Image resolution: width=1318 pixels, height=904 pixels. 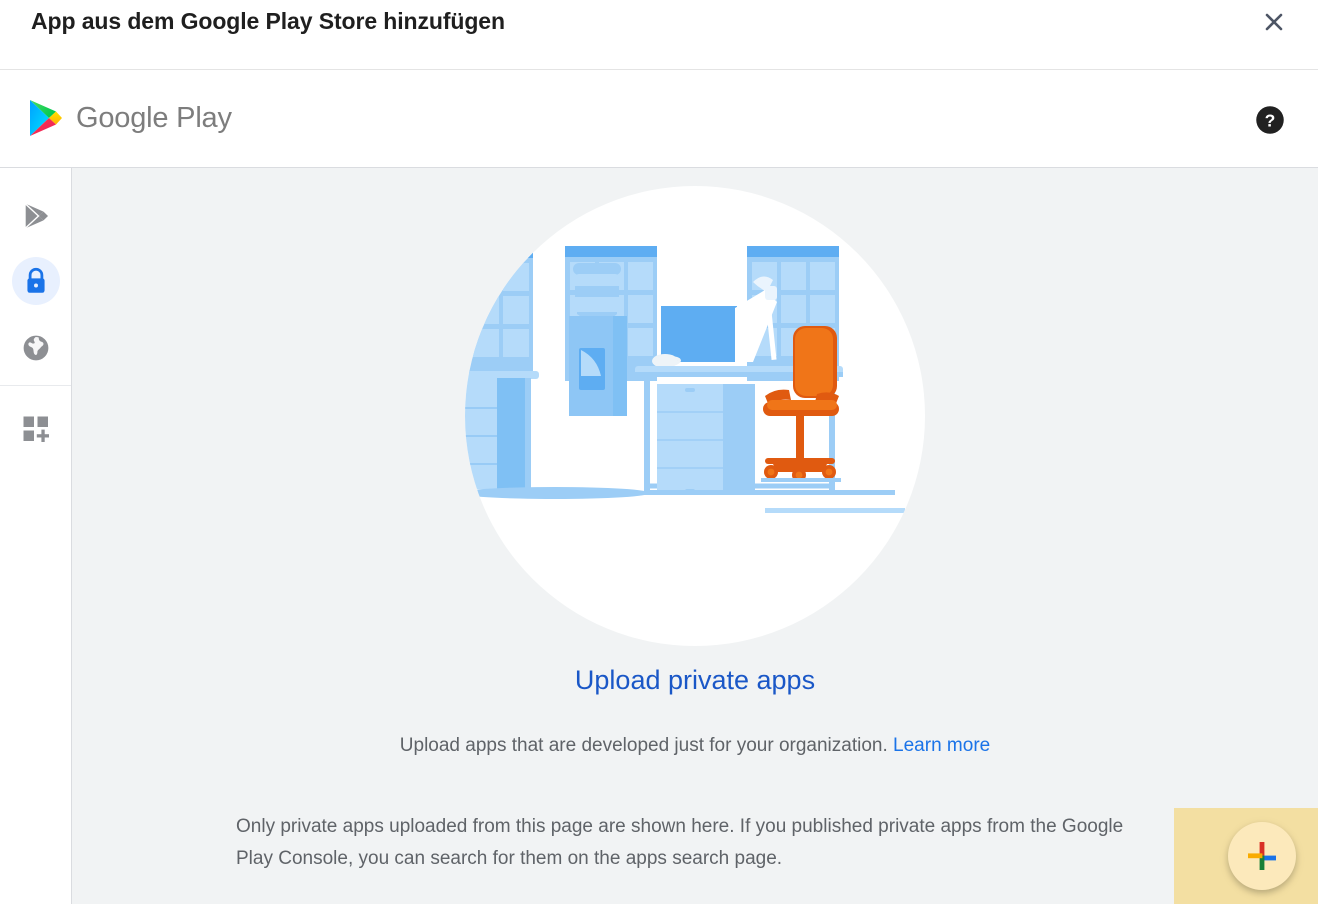 I want to click on google-play-logo: Google Play, so click(x=130, y=118).